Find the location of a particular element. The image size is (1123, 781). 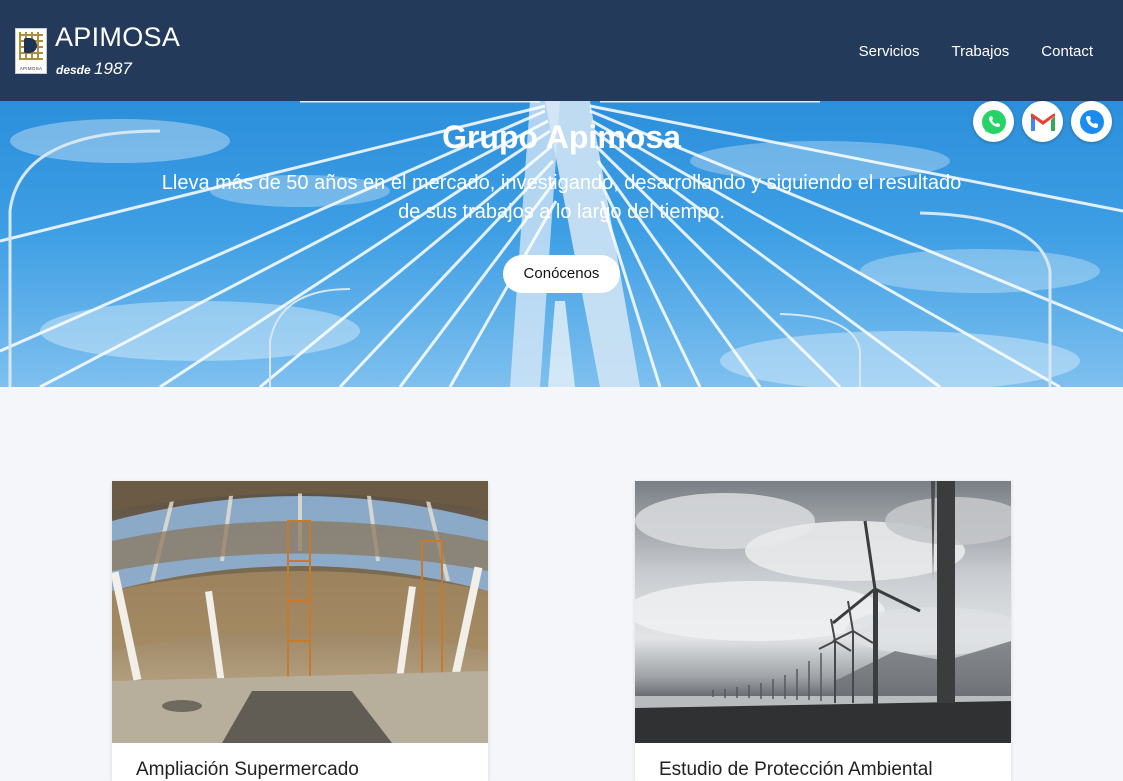

logo: APIMOSA is located at coordinates (31, 50).